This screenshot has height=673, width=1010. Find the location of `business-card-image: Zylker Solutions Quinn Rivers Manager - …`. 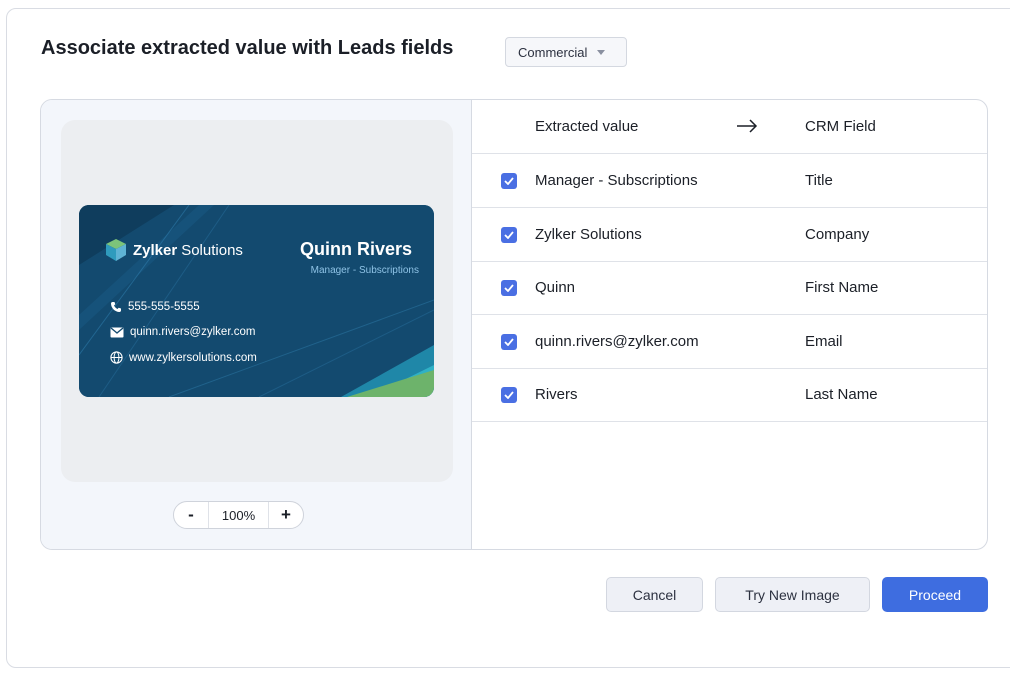

business-card-image: Zylker Solutions Quinn Rivers Manager - … is located at coordinates (256, 301).